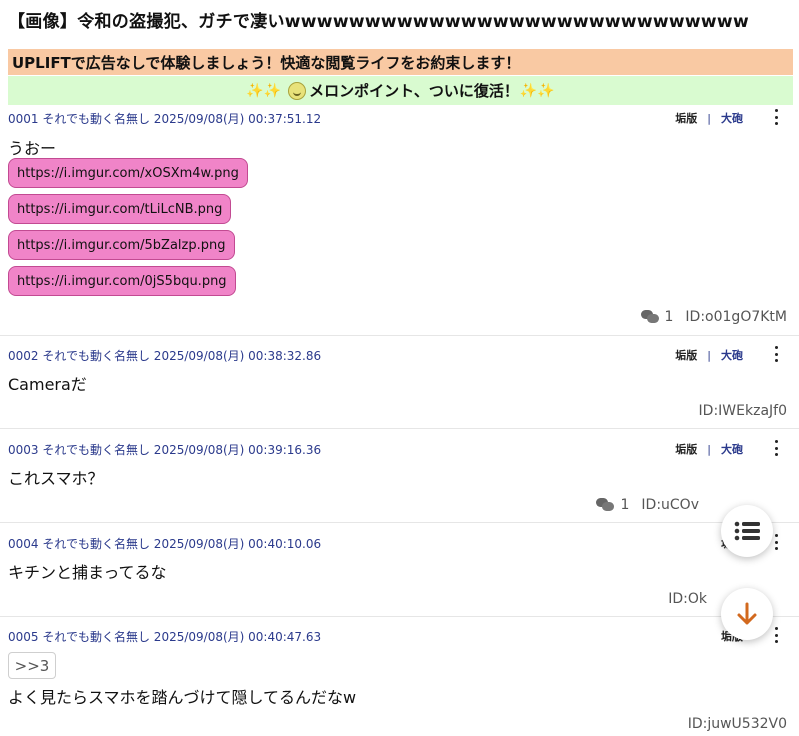 The image size is (799, 736). Describe the element at coordinates (164, 356) in the screenshot. I see `post-header: 0002 それでも動く名無し 2025/09/08(月) 00:38:32.86` at that location.